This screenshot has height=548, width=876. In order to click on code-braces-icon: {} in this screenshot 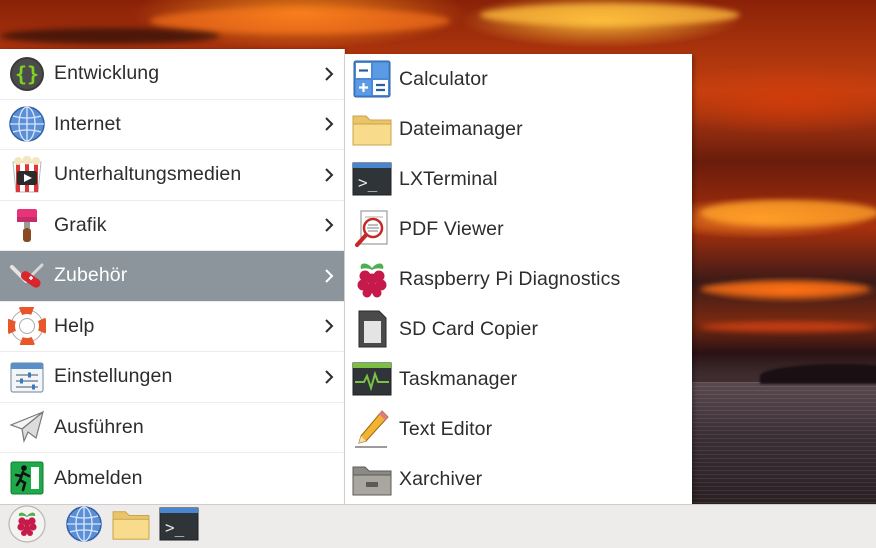, I will do `click(27, 74)`.